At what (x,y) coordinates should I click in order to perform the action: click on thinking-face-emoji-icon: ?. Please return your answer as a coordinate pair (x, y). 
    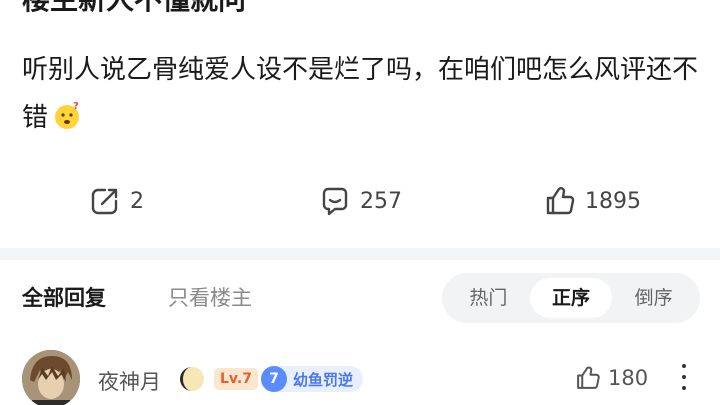
    Looking at the image, I should click on (67, 114).